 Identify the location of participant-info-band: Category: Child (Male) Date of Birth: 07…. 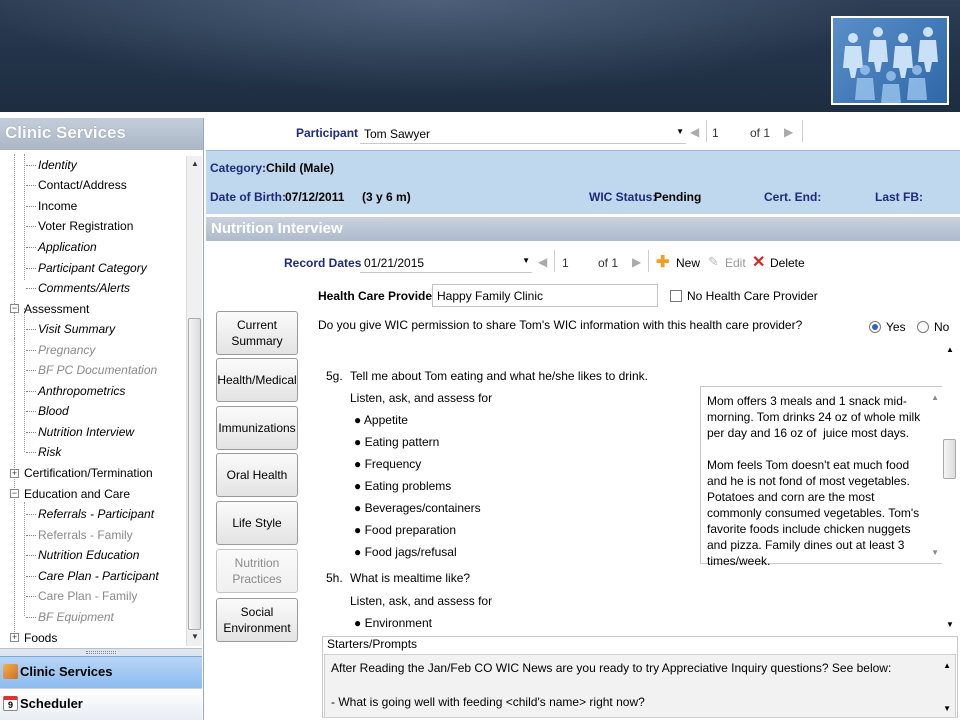
(583, 182).